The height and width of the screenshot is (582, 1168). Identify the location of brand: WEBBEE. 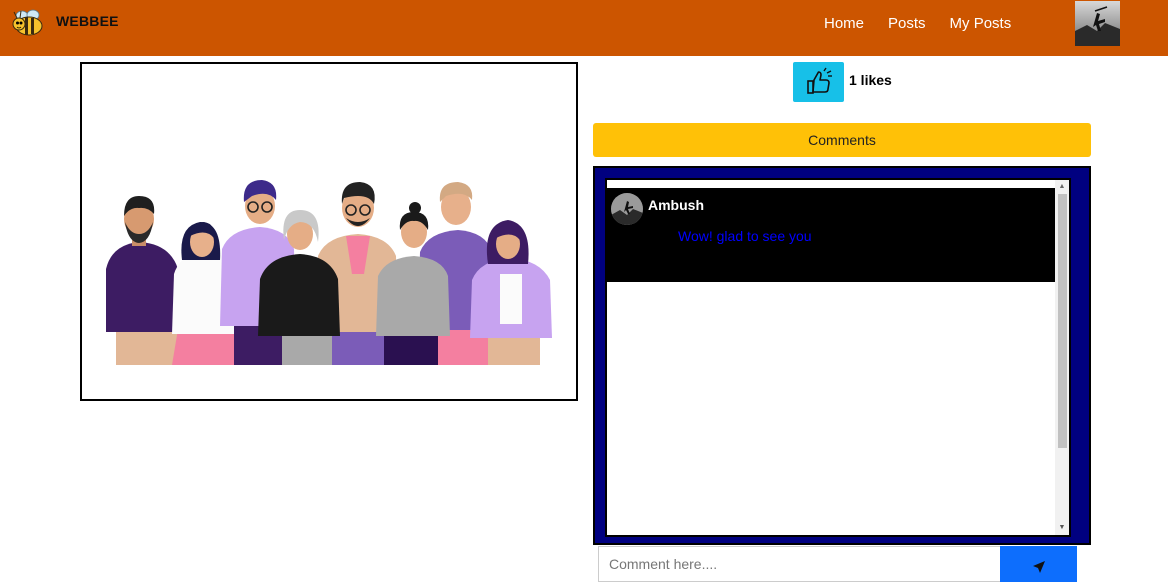
(65, 23).